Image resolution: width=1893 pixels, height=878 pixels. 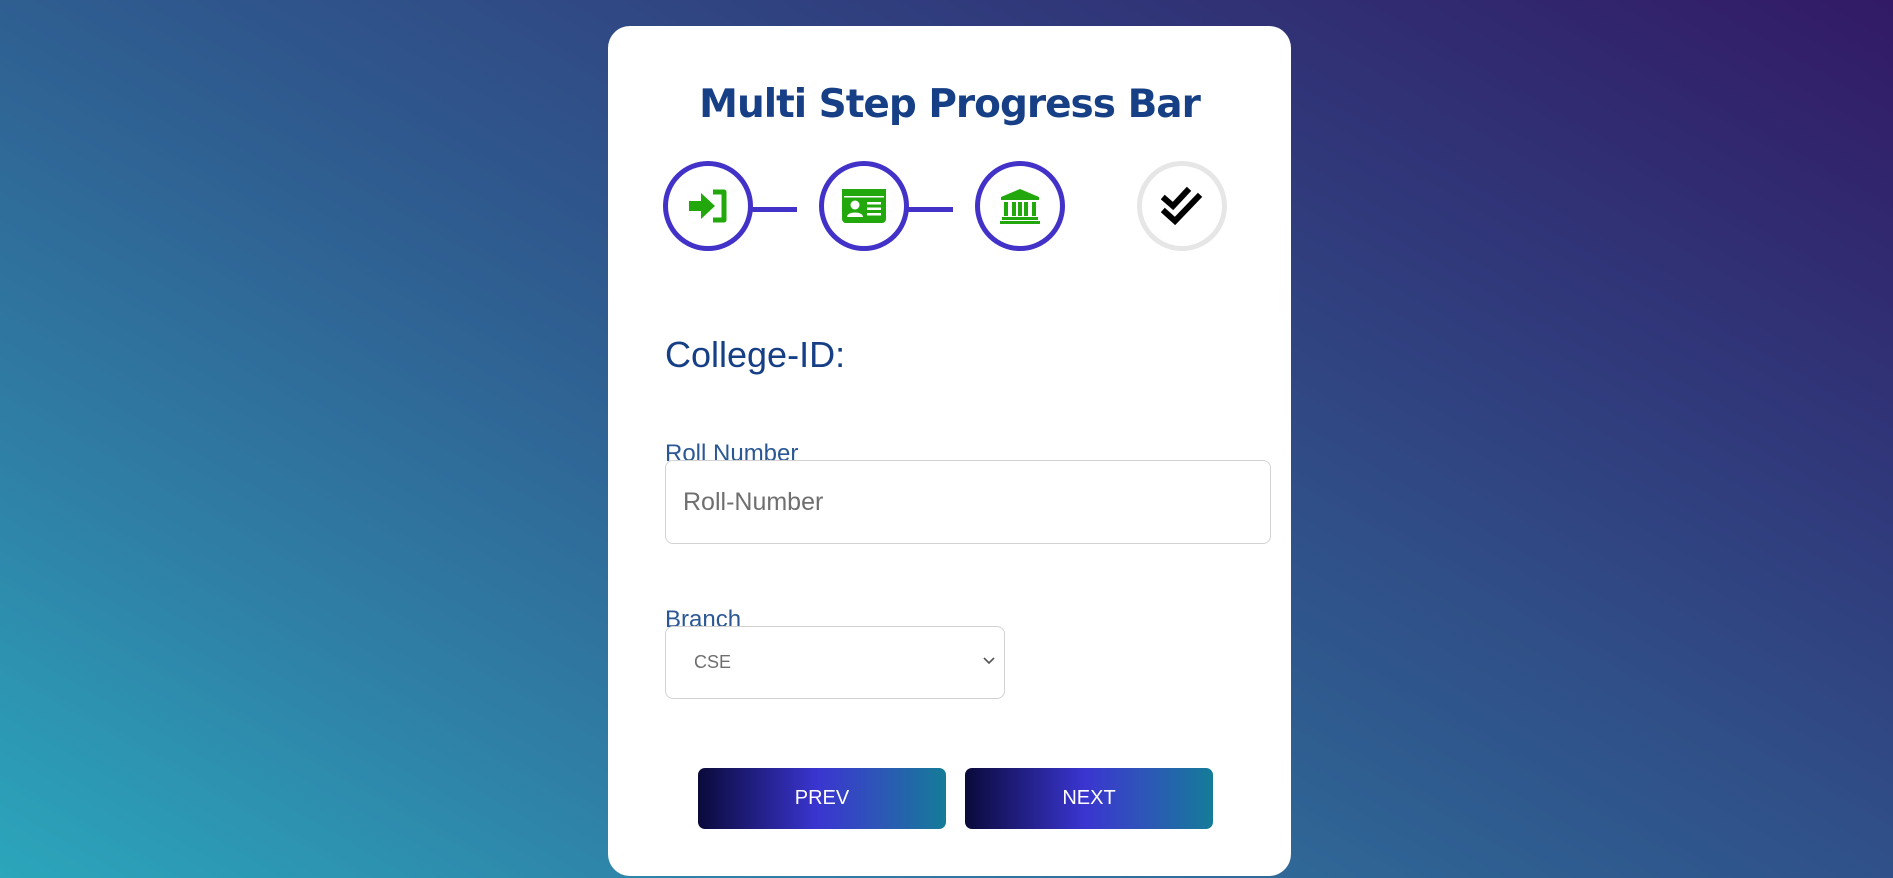 I want to click on id-card-icon, so click(x=864, y=206).